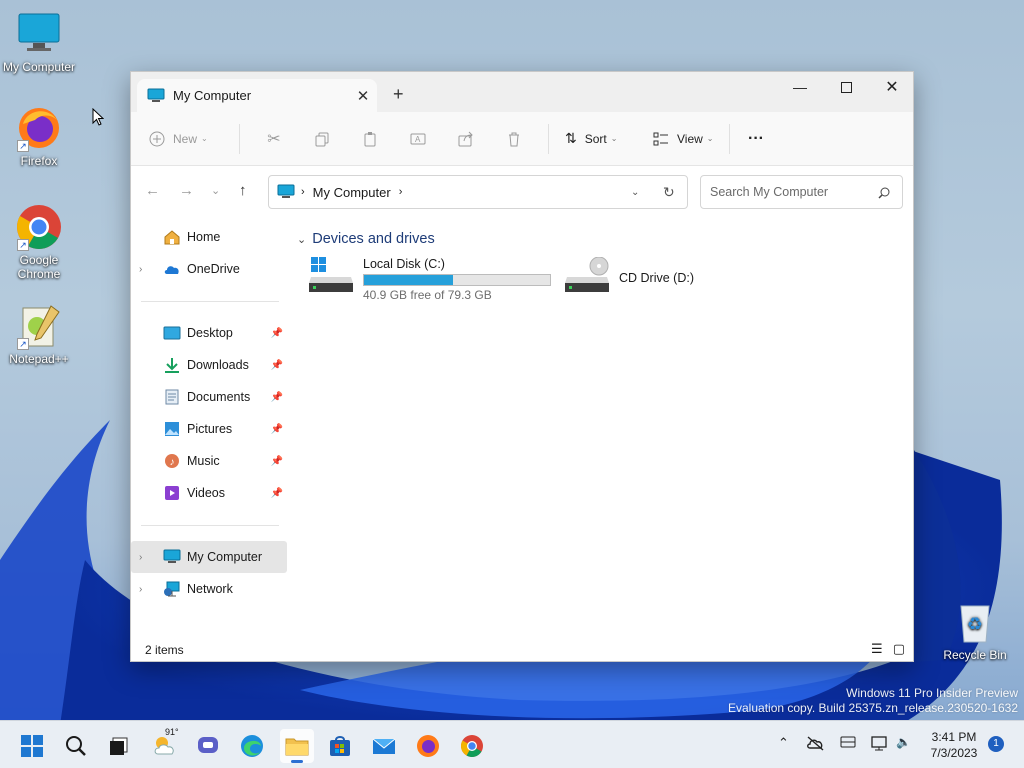 Image resolution: width=1024 pixels, height=768 pixels. What do you see at coordinates (274, 139) in the screenshot?
I see `cut-button: ✂` at bounding box center [274, 139].